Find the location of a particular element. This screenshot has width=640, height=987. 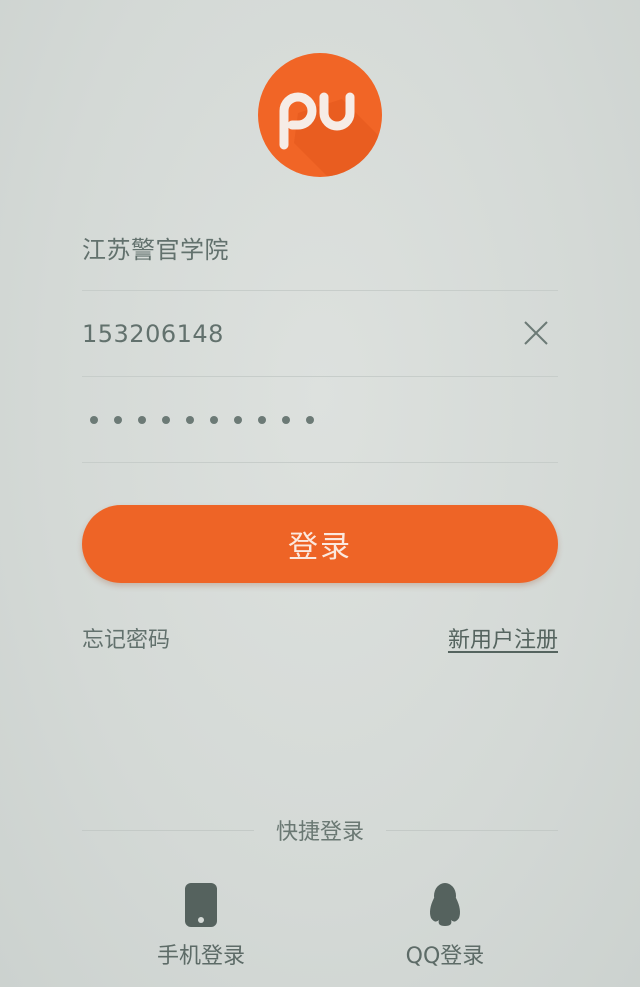

quick-login-title: 快捷登录 is located at coordinates (320, 832).